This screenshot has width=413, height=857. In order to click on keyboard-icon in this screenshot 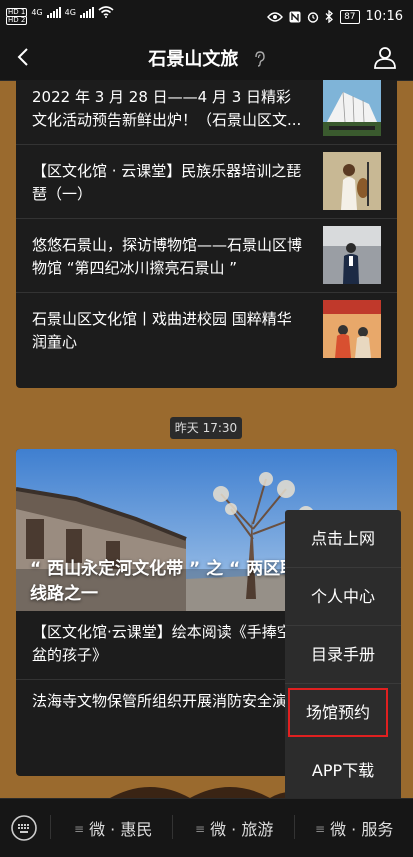, I will do `click(24, 828)`.